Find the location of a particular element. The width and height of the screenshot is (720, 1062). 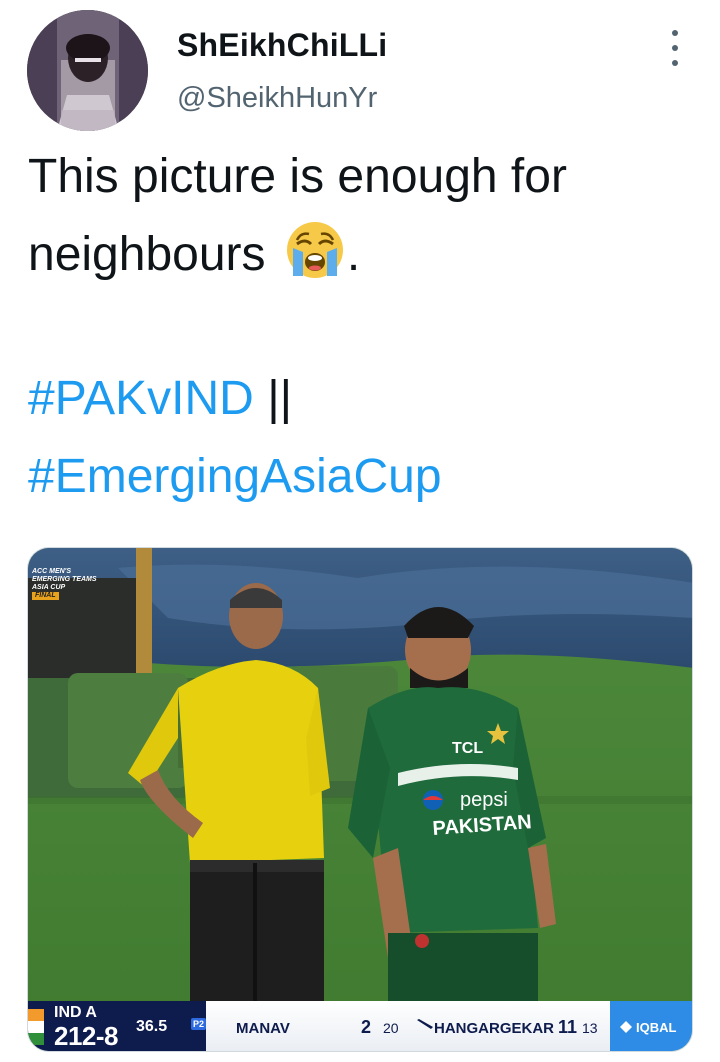

hashtags: #PAKvIND || #EmergingAsiaCup is located at coordinates (363, 438).